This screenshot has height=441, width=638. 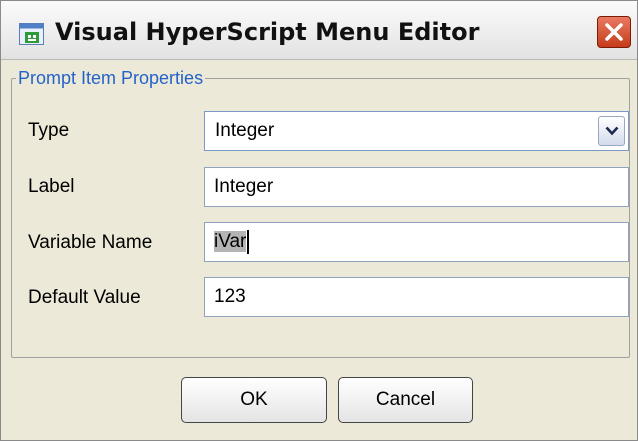 What do you see at coordinates (416, 187) in the screenshot?
I see `label-input: Integer` at bounding box center [416, 187].